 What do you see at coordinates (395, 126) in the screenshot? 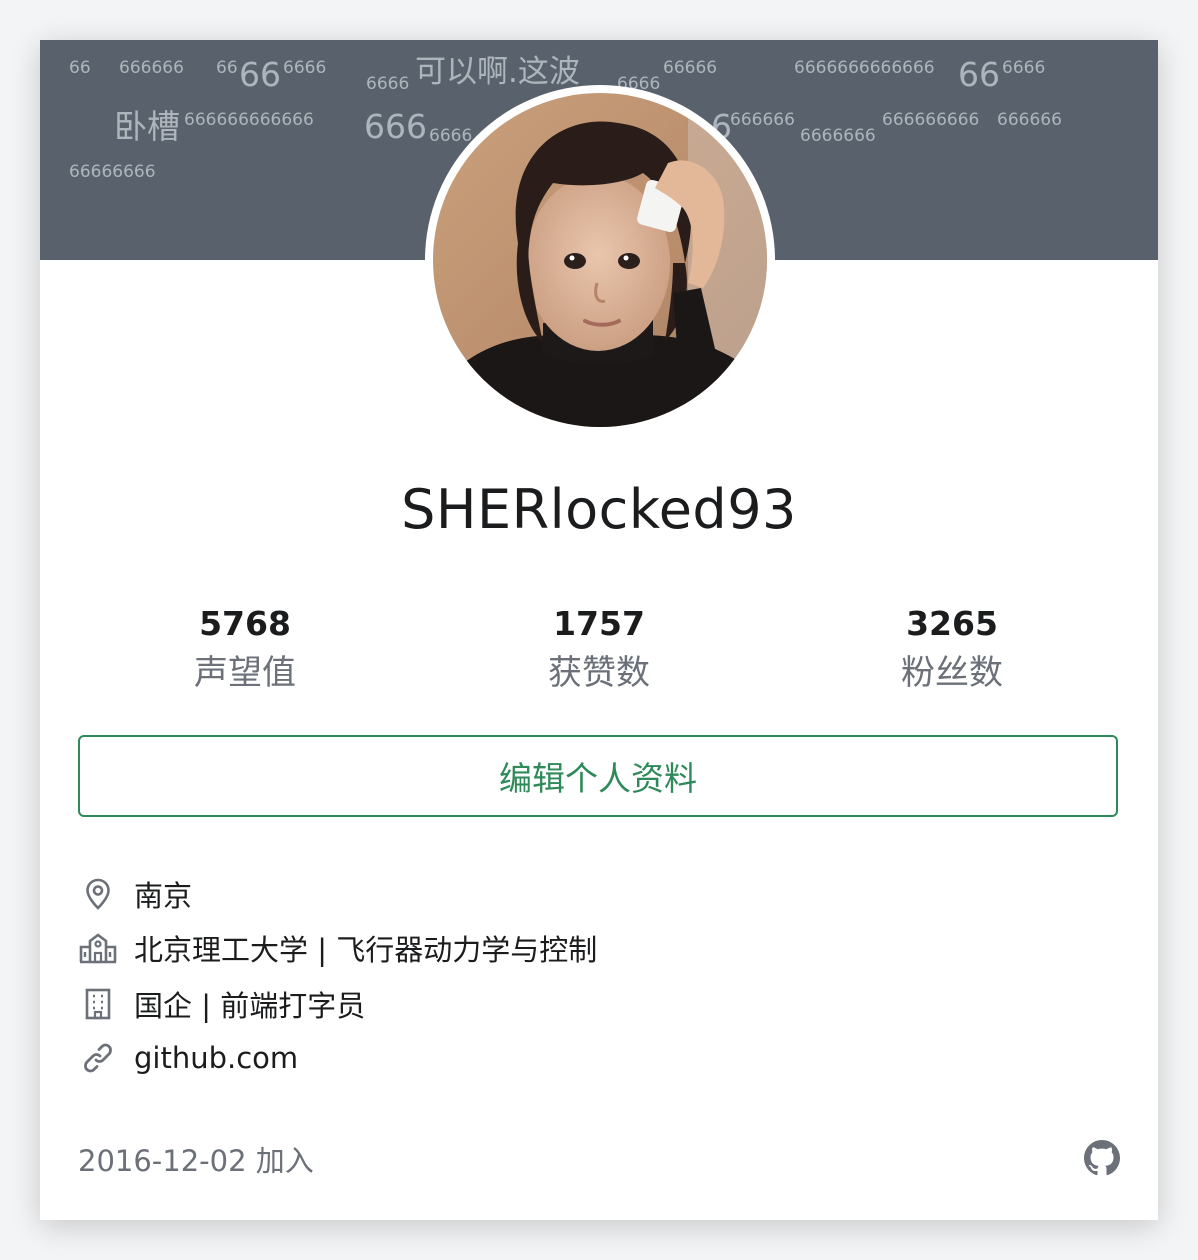
I see `danmaku-text: 666` at bounding box center [395, 126].